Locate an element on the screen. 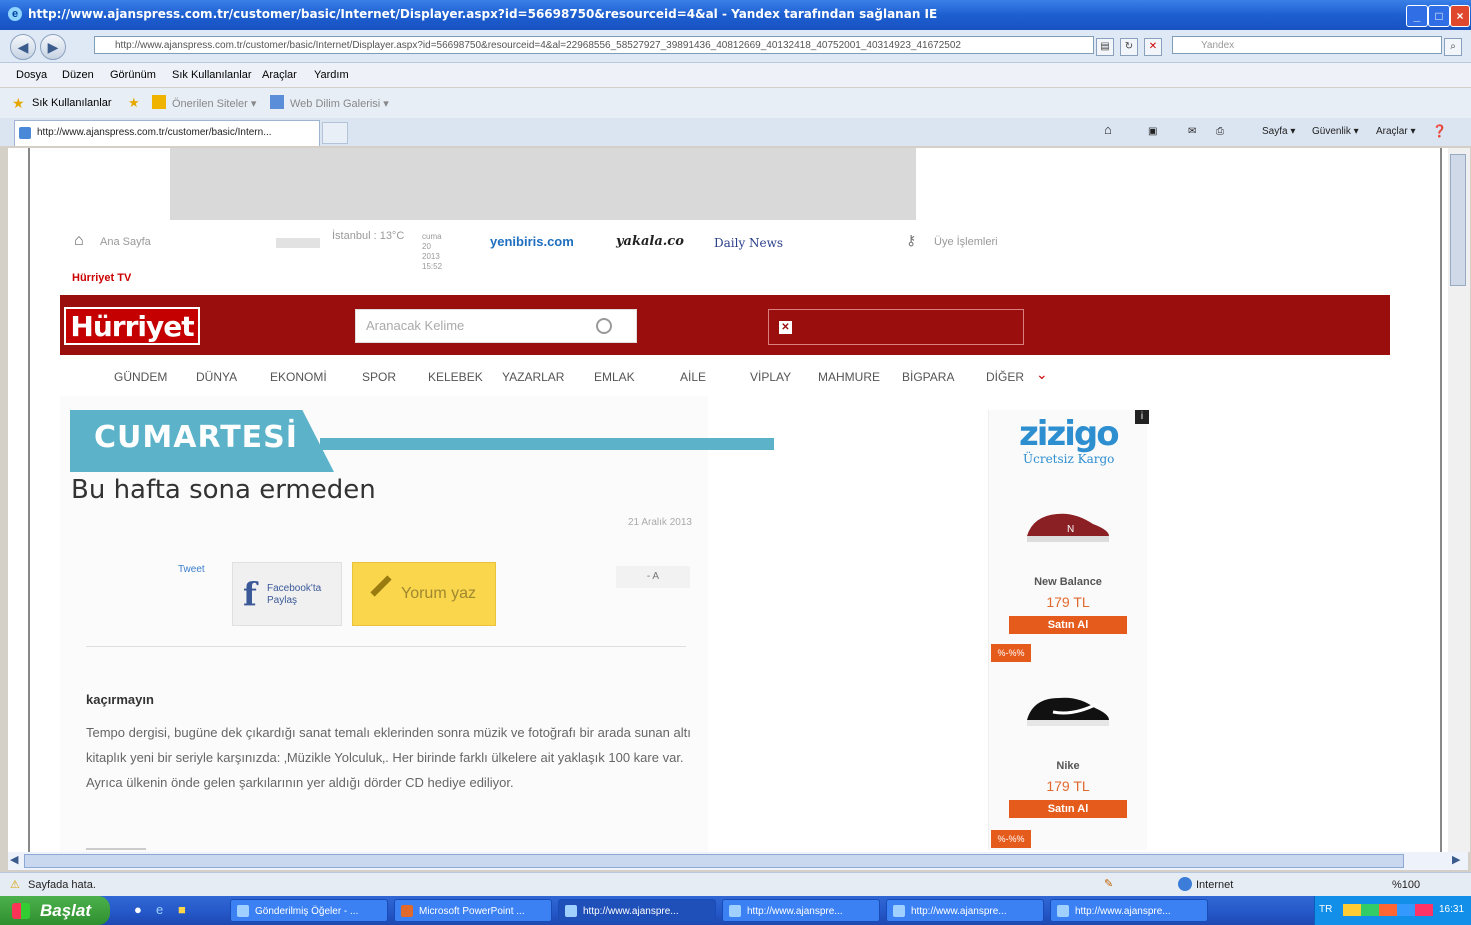  stop-icon: ✕ is located at coordinates (1153, 47).